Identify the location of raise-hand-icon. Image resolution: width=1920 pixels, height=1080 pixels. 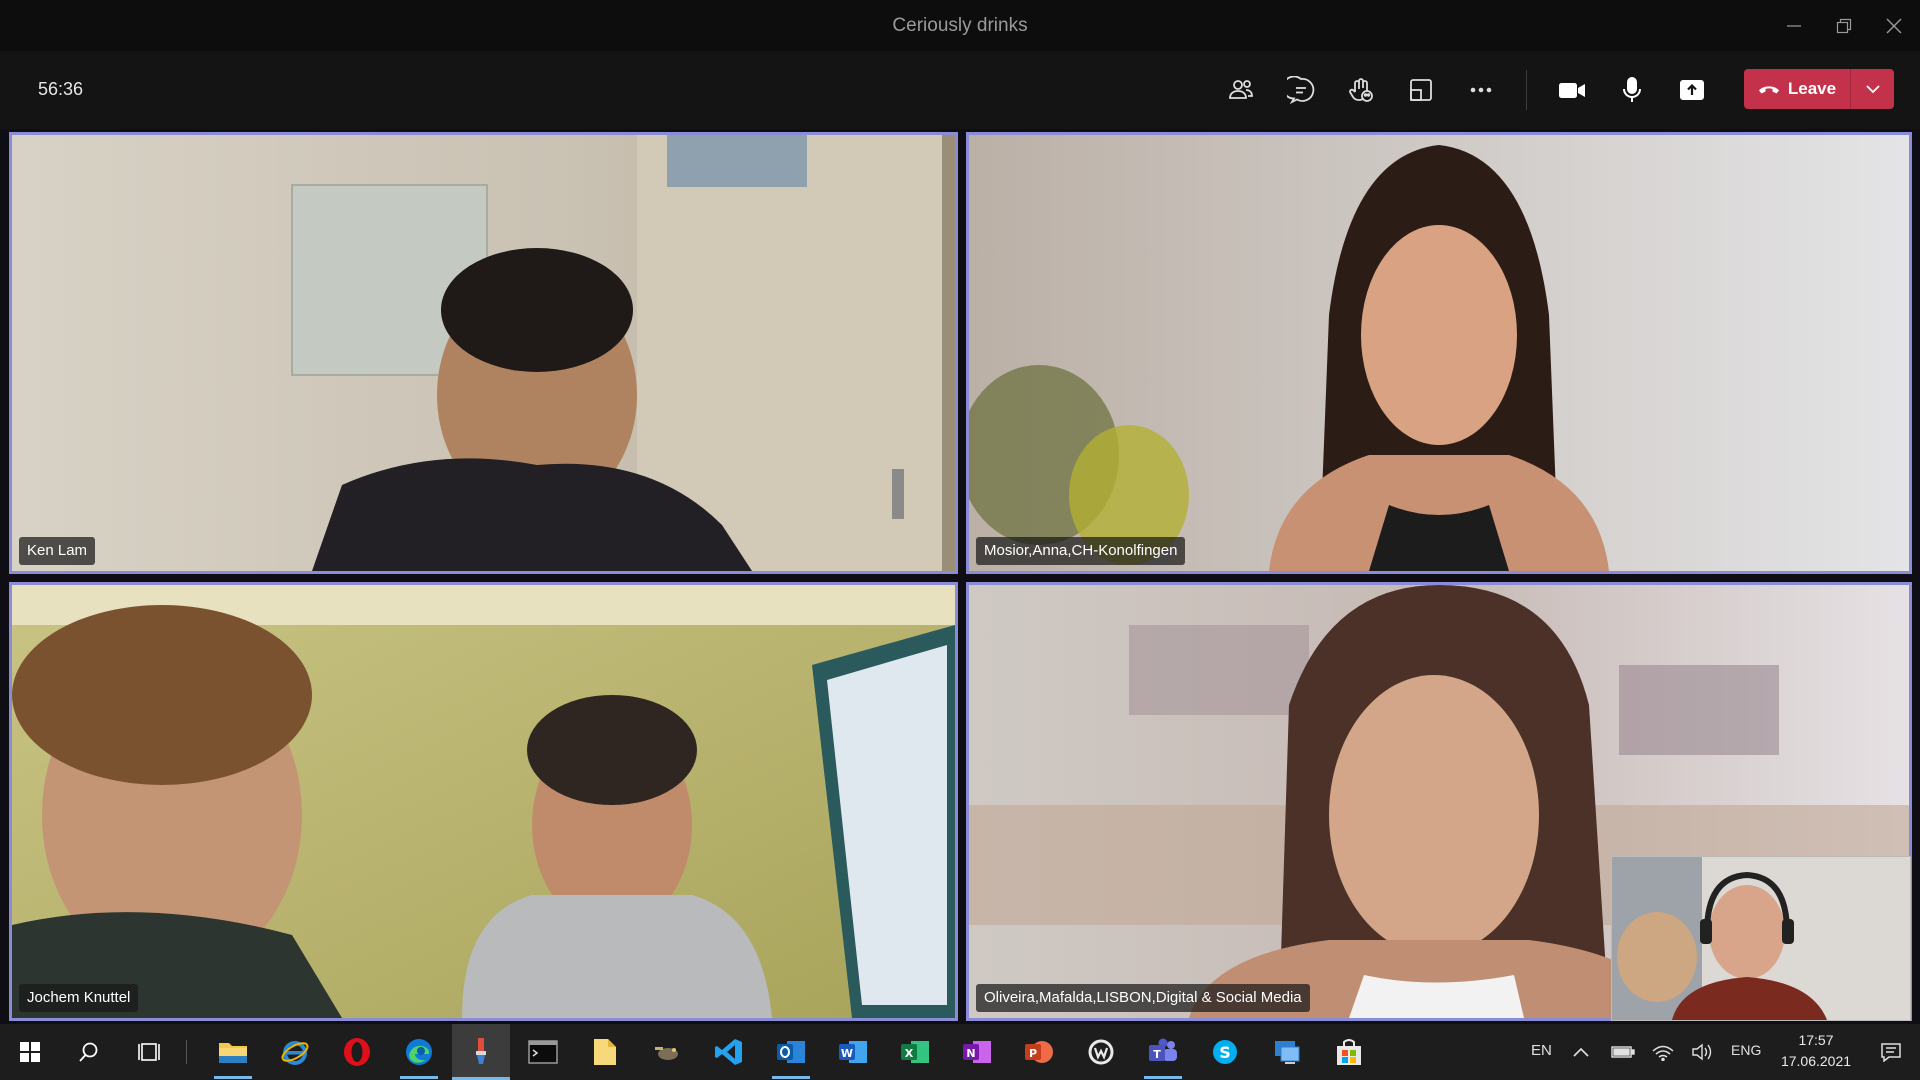
(1361, 90).